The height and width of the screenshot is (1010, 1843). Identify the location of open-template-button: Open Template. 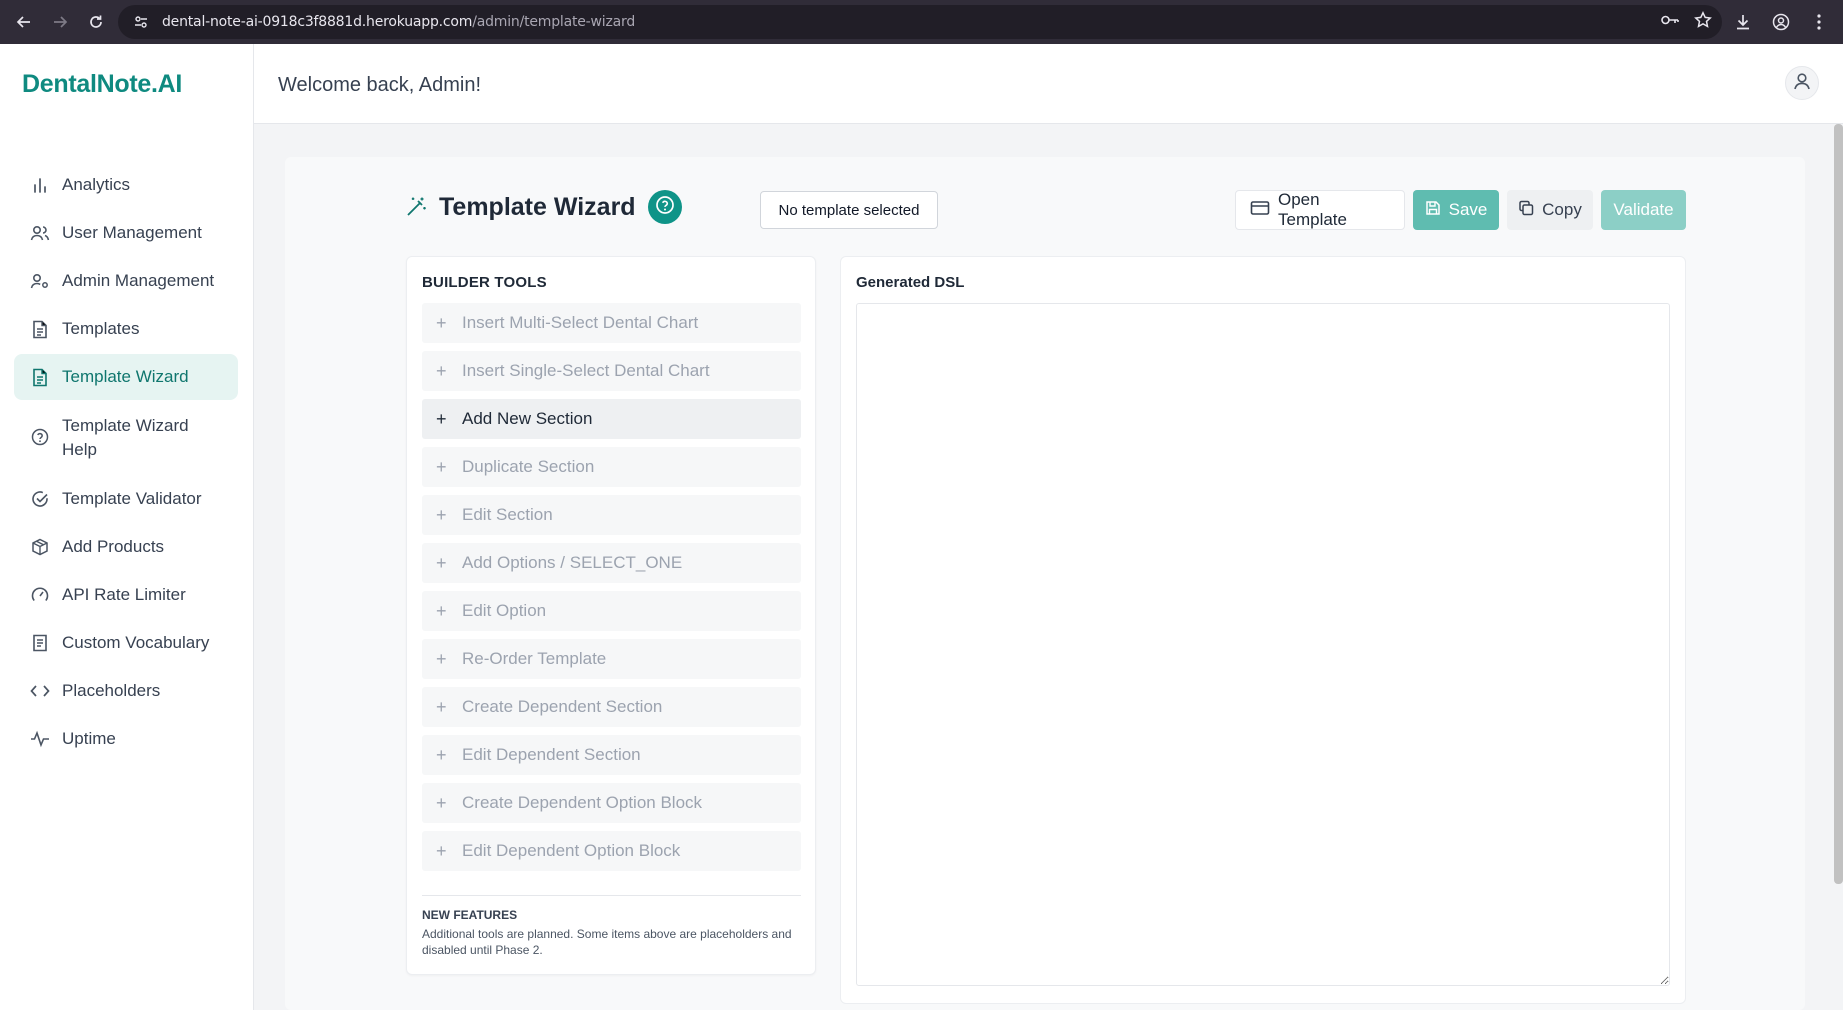
(1320, 210).